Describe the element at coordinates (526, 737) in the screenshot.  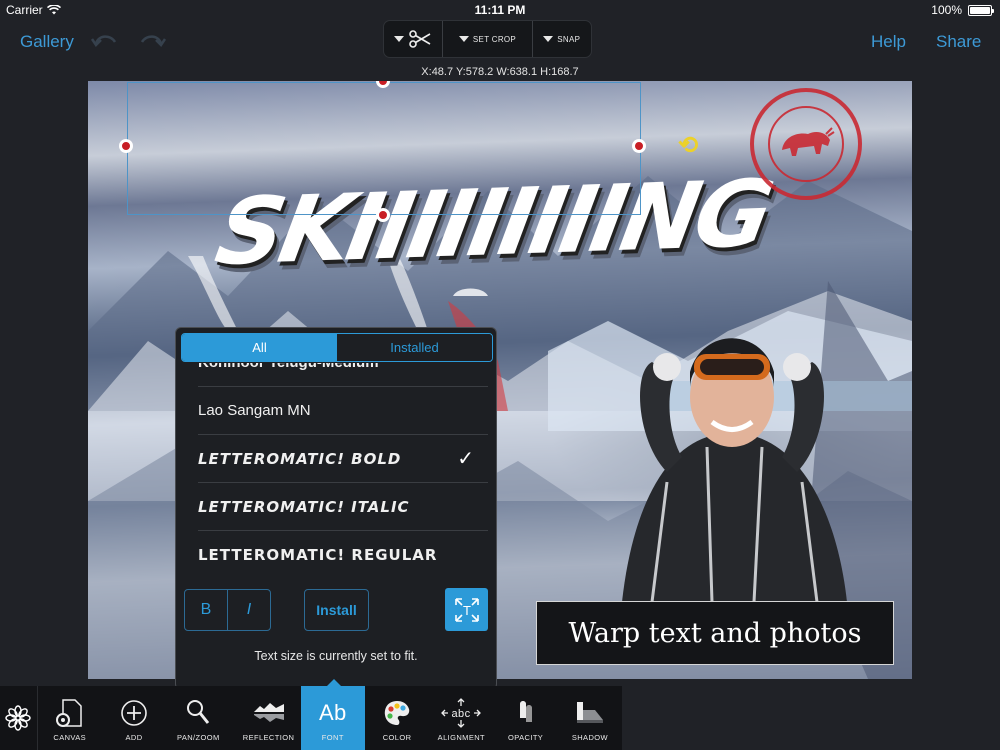
I see `opacity-tool-label: OPACITY` at that location.